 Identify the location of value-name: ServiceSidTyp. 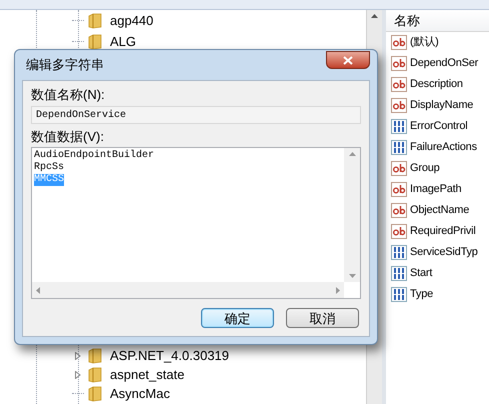
(444, 252).